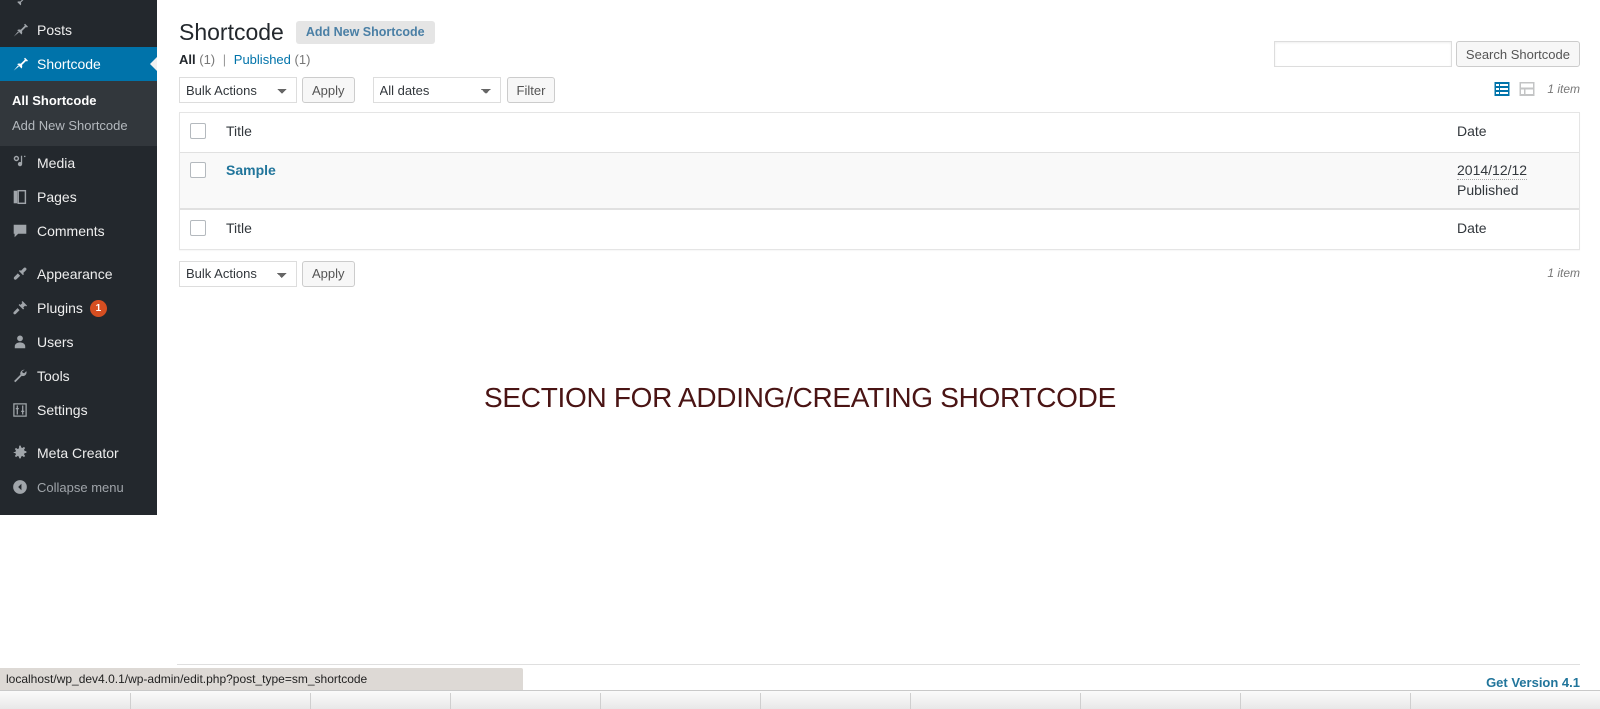 The width and height of the screenshot is (1600, 709). Describe the element at coordinates (55, 342) in the screenshot. I see `sidebar-item-label: Users` at that location.